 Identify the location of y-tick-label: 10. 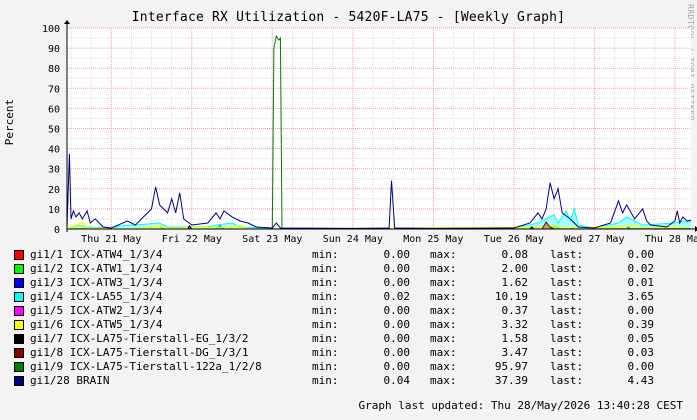
(54, 210).